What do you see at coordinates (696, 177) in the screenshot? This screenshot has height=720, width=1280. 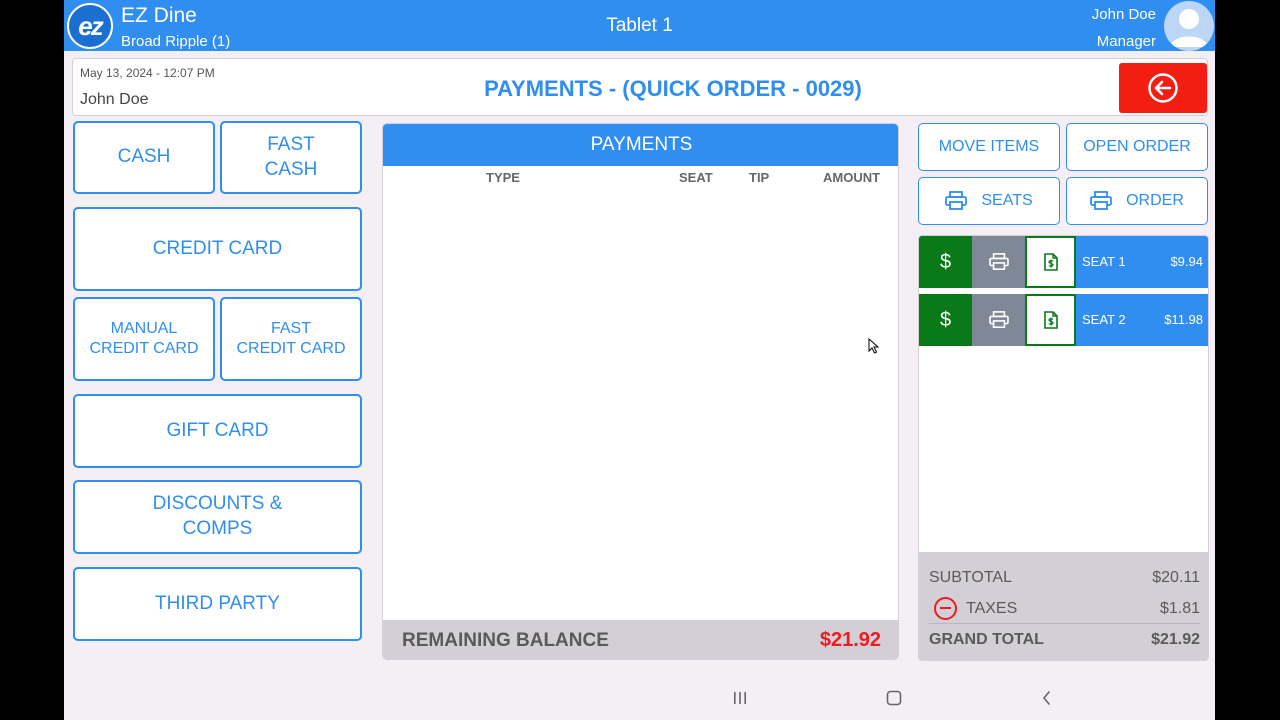 I see `column-seat: SEAT` at bounding box center [696, 177].